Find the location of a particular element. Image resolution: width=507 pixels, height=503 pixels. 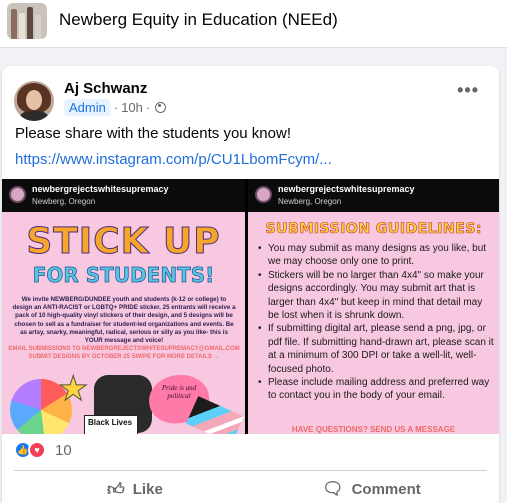

guidelines-title: SUBMISSION GUIDELINES: is located at coordinates (373, 229).